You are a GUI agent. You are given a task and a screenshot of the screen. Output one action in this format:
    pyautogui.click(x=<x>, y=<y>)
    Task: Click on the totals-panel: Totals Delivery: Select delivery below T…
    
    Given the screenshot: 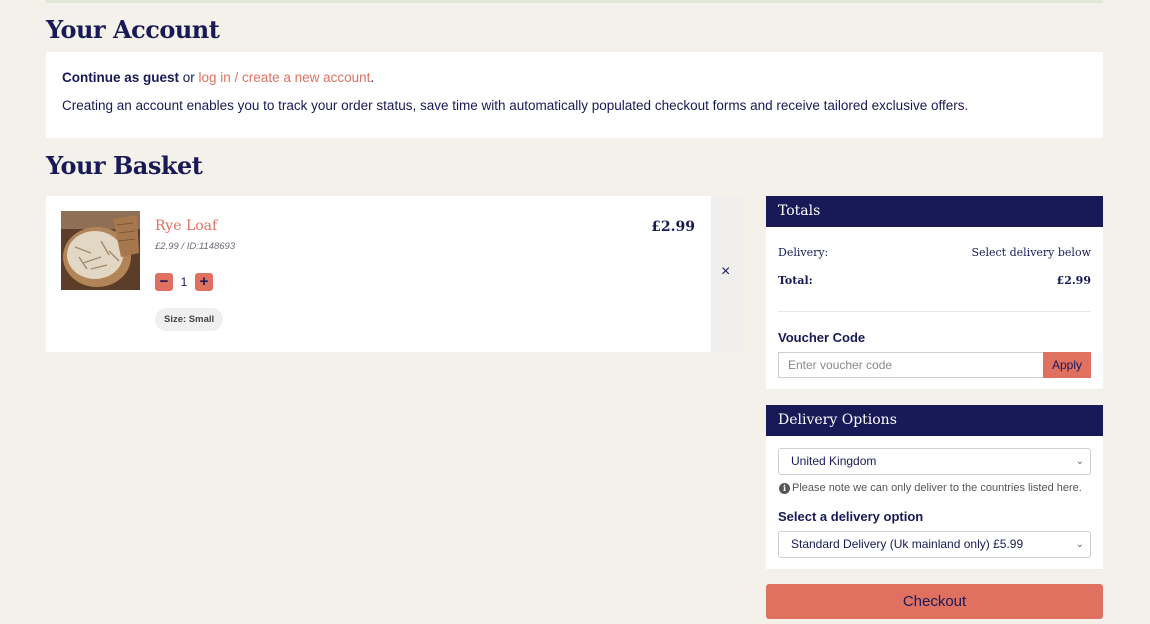 What is the action you would take?
    pyautogui.click(x=934, y=292)
    